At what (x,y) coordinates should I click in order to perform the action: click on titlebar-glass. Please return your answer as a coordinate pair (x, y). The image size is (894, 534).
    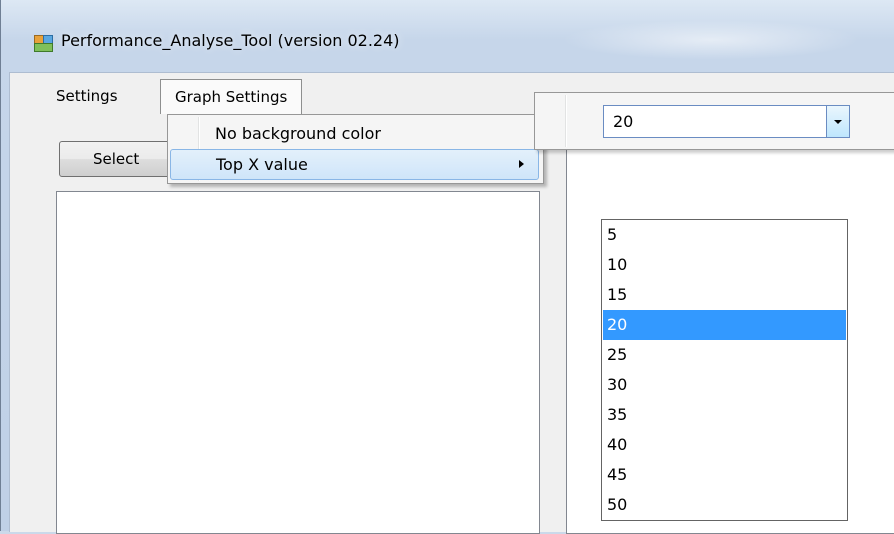
    Looking at the image, I should click on (711, 40).